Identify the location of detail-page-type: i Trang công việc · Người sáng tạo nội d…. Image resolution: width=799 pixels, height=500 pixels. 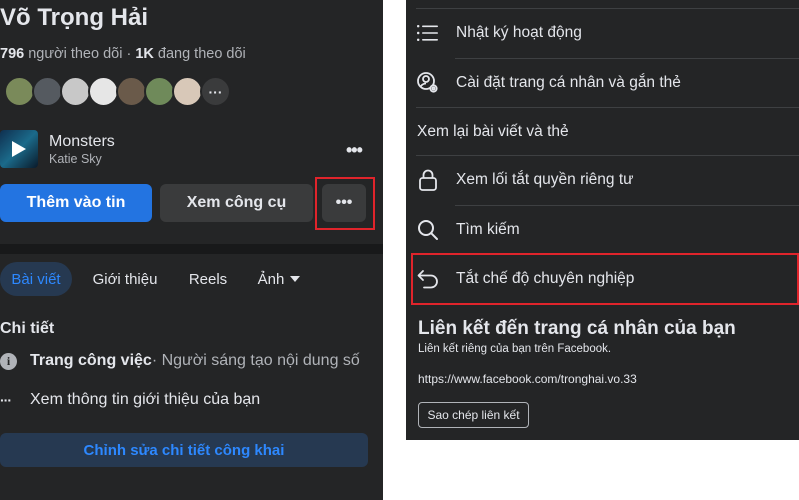
(191, 361).